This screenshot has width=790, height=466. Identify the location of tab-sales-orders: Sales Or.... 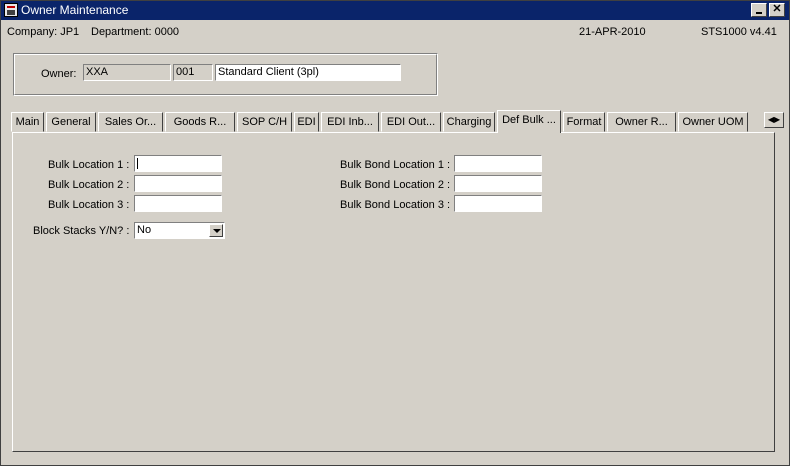
(130, 122).